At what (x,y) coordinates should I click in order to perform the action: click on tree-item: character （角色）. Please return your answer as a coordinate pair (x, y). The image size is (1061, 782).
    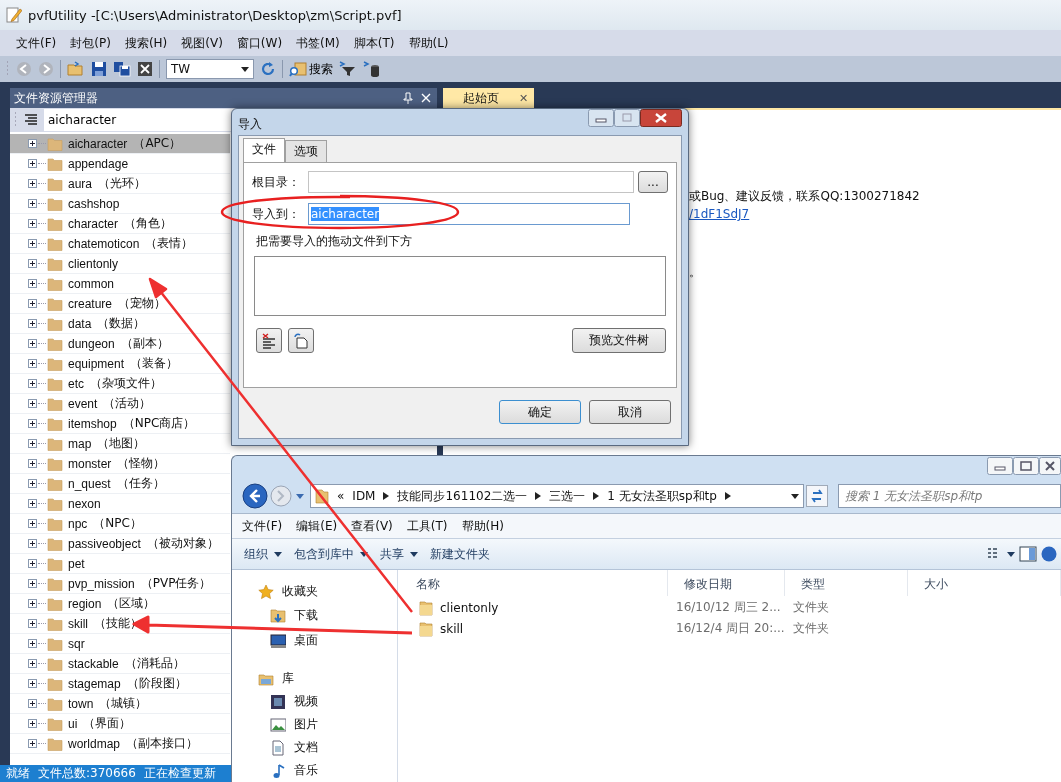
    Looking at the image, I should click on (120, 224).